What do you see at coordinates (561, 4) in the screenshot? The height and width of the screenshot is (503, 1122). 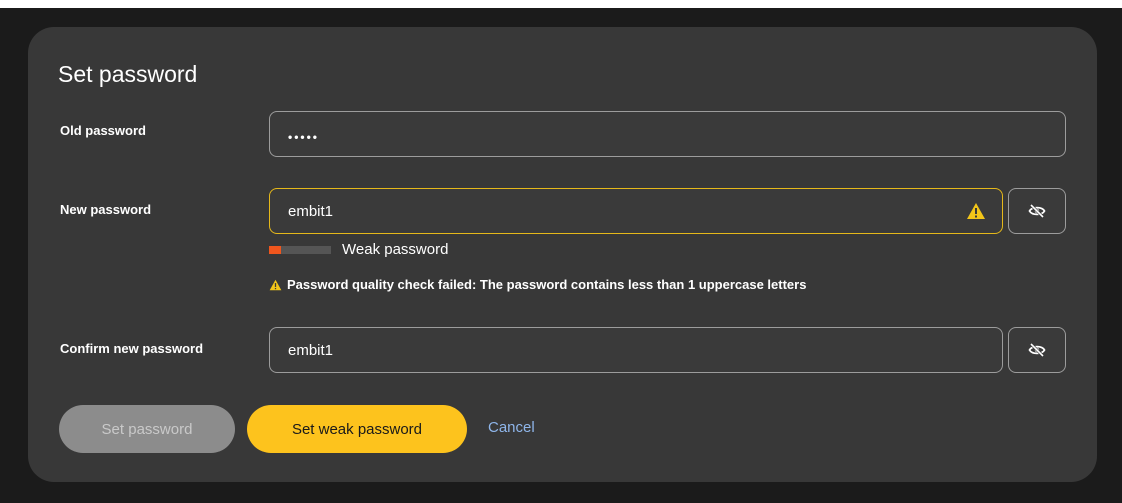 I see `backdrop-top-strip` at bounding box center [561, 4].